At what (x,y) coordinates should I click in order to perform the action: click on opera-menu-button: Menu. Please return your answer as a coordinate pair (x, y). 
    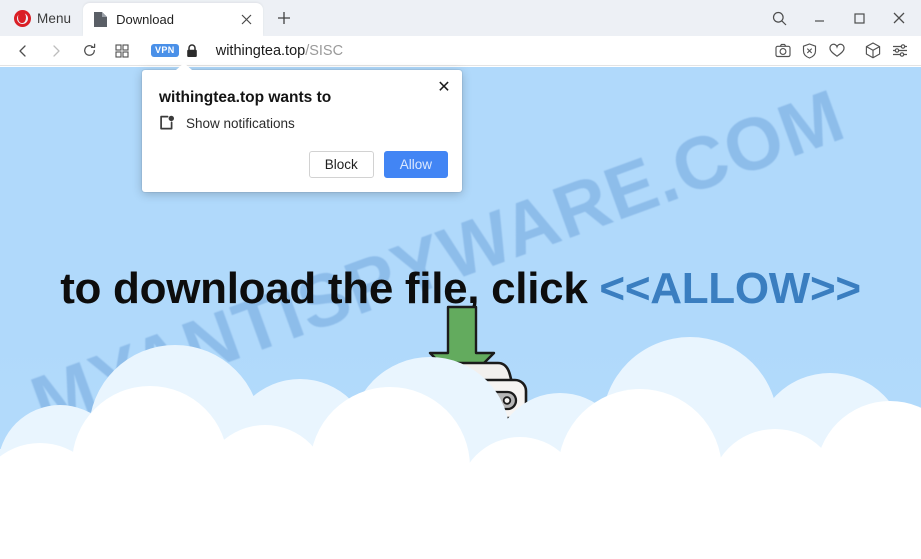
    Looking at the image, I should click on (42, 18).